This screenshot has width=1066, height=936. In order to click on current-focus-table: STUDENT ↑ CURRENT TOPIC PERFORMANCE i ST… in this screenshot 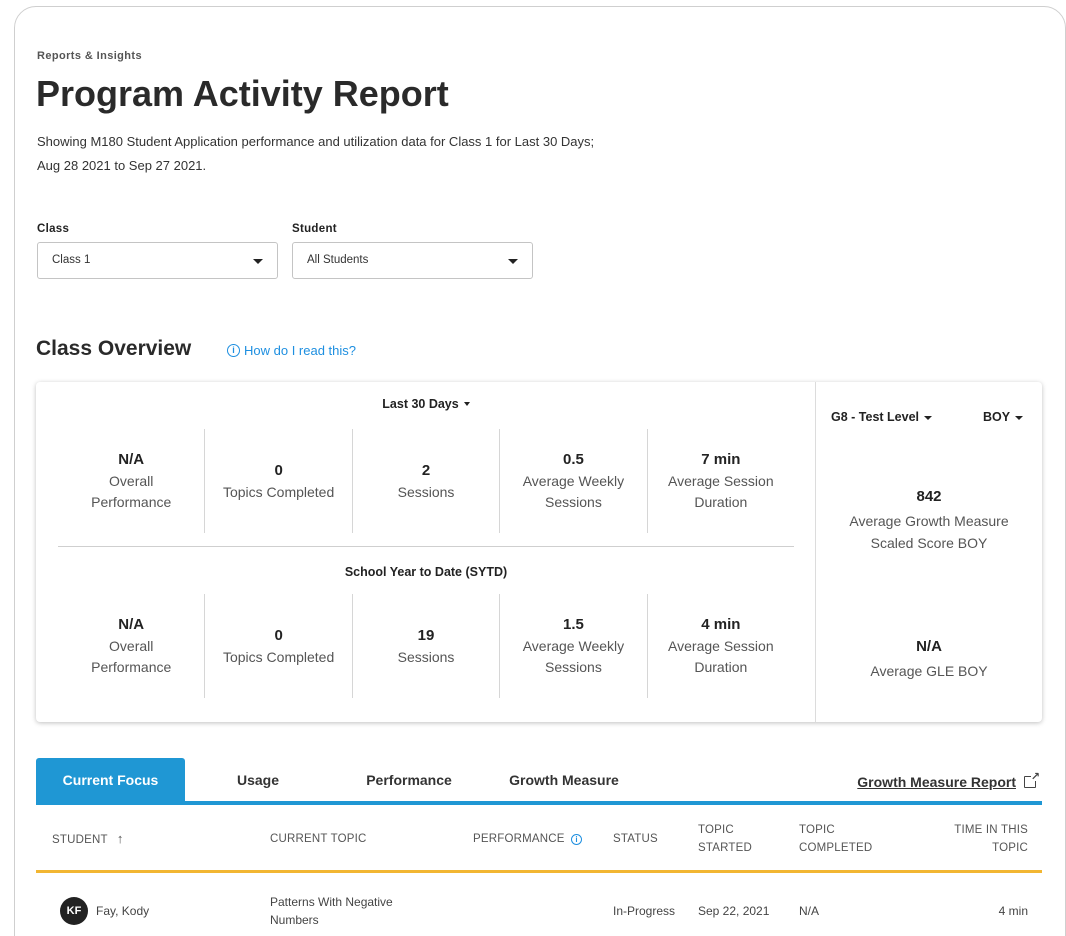, I will do `click(539, 870)`.